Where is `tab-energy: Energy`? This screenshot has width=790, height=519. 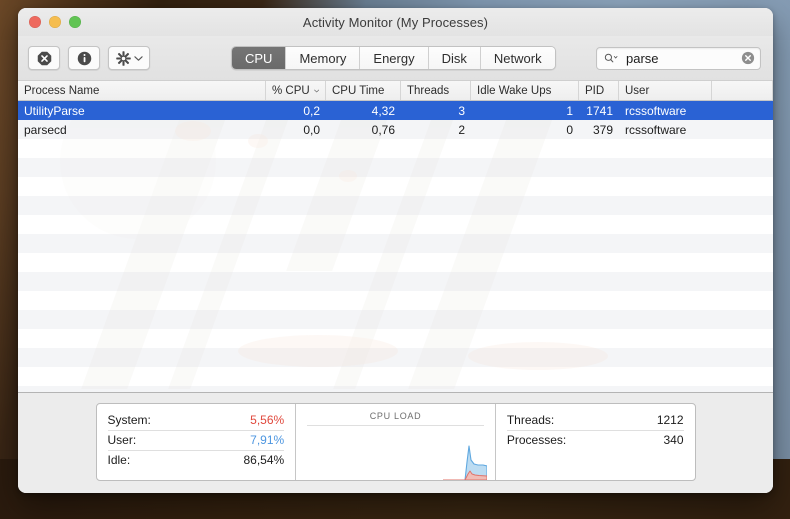
tab-energy: Energy is located at coordinates (394, 58).